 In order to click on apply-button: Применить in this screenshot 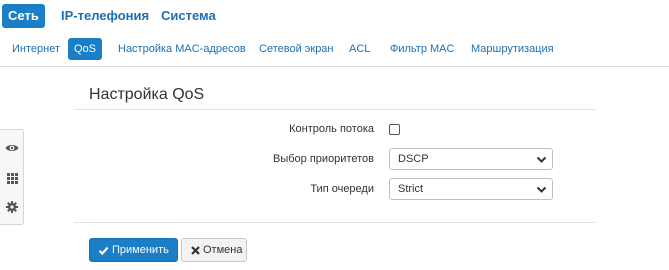, I will do `click(133, 250)`.